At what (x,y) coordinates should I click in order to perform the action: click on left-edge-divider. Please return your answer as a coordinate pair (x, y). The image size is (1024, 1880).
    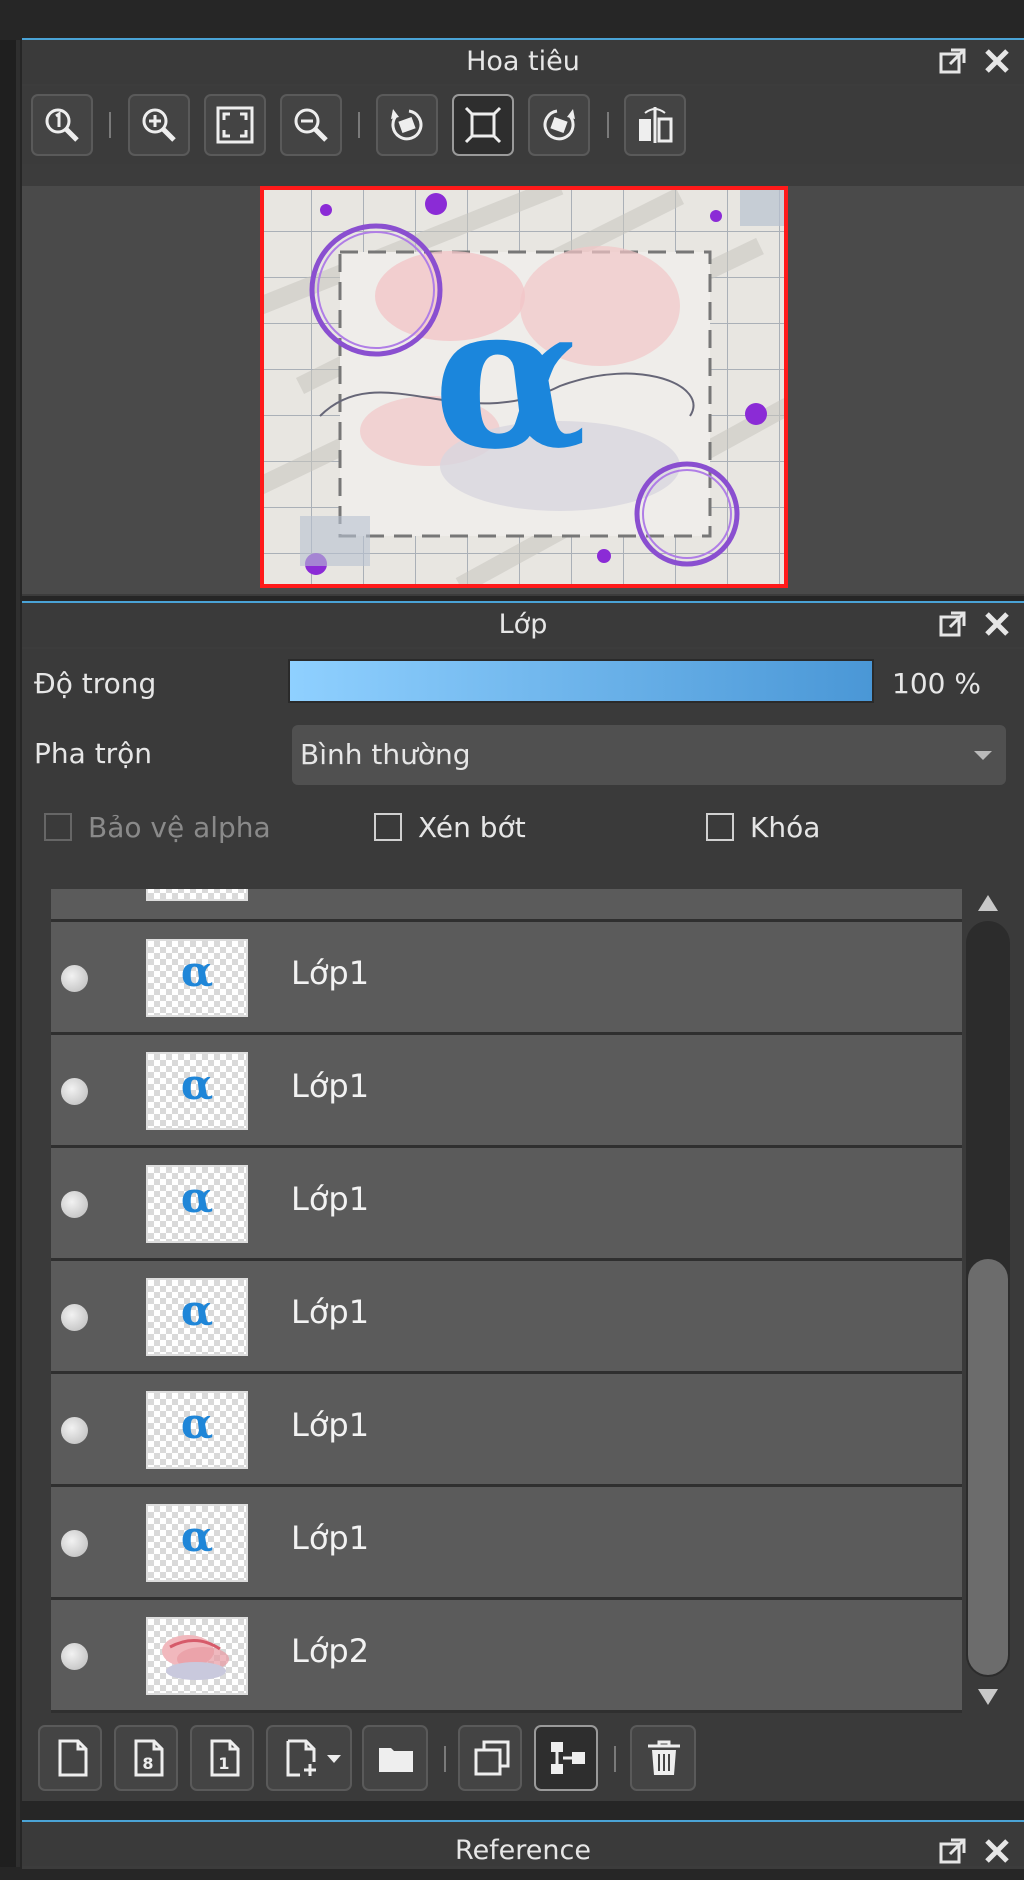
    Looking at the image, I should click on (18, 953).